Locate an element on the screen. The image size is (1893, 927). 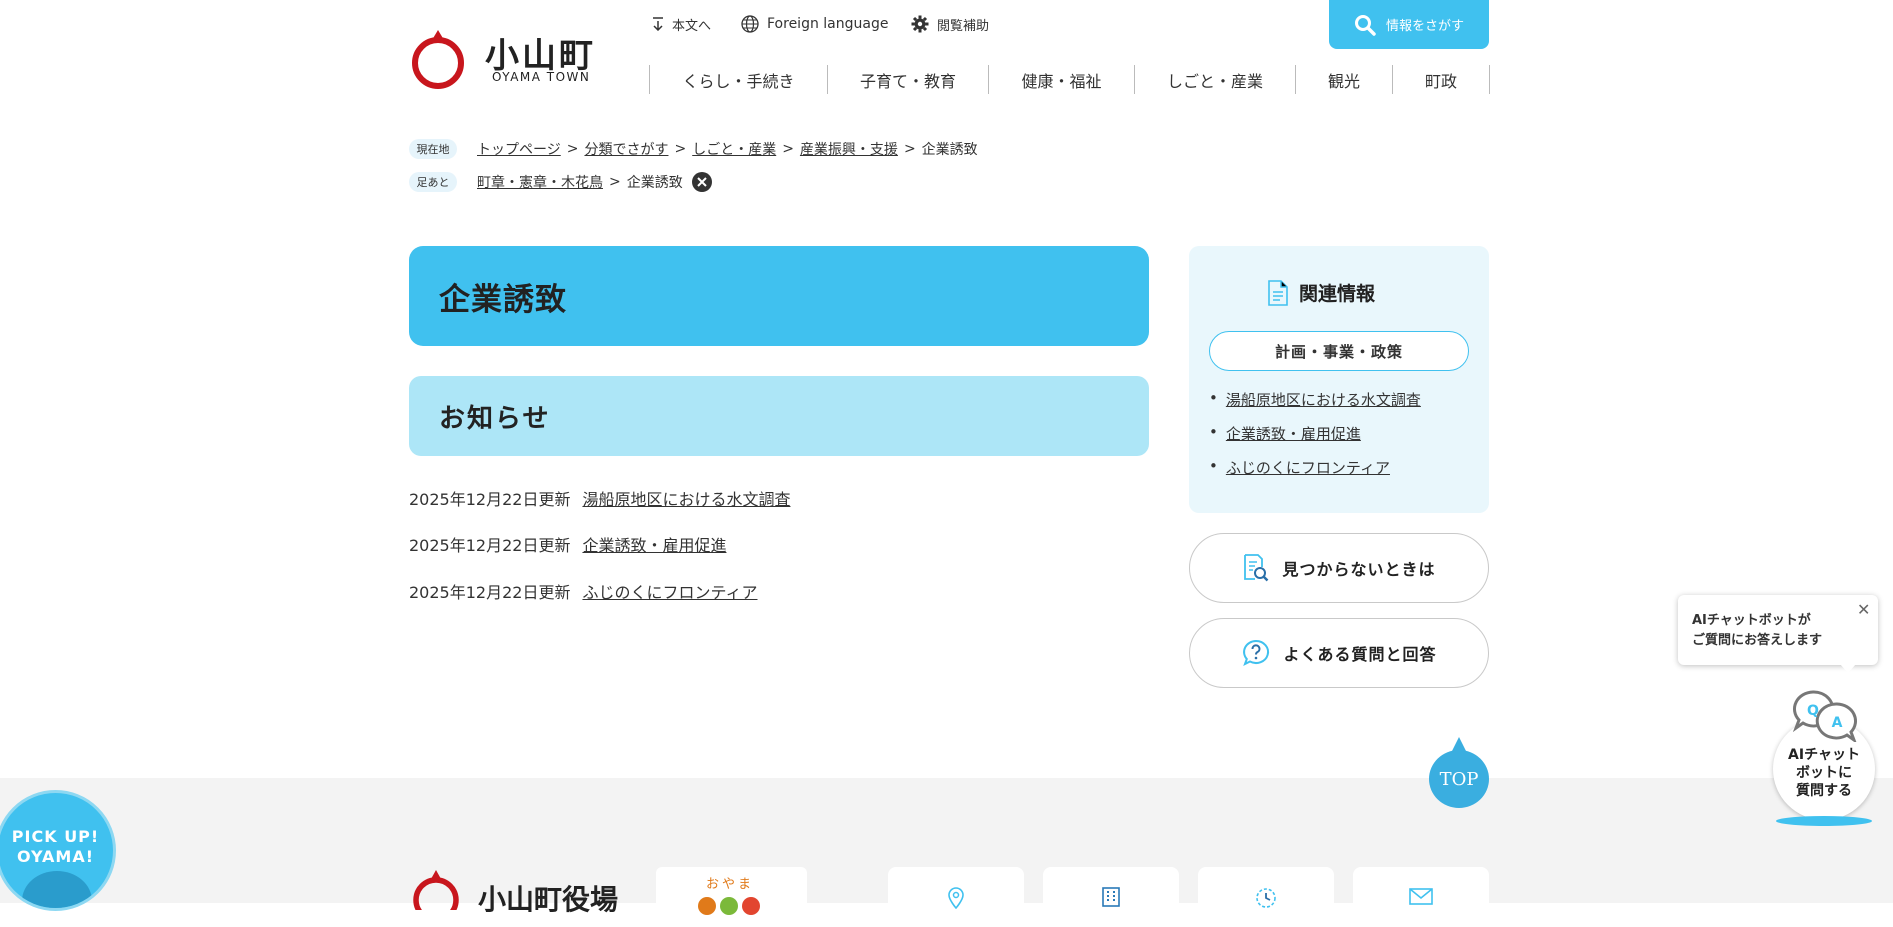
ai-bubble-line-1: AIチャットボットが is located at coordinates (1751, 620).